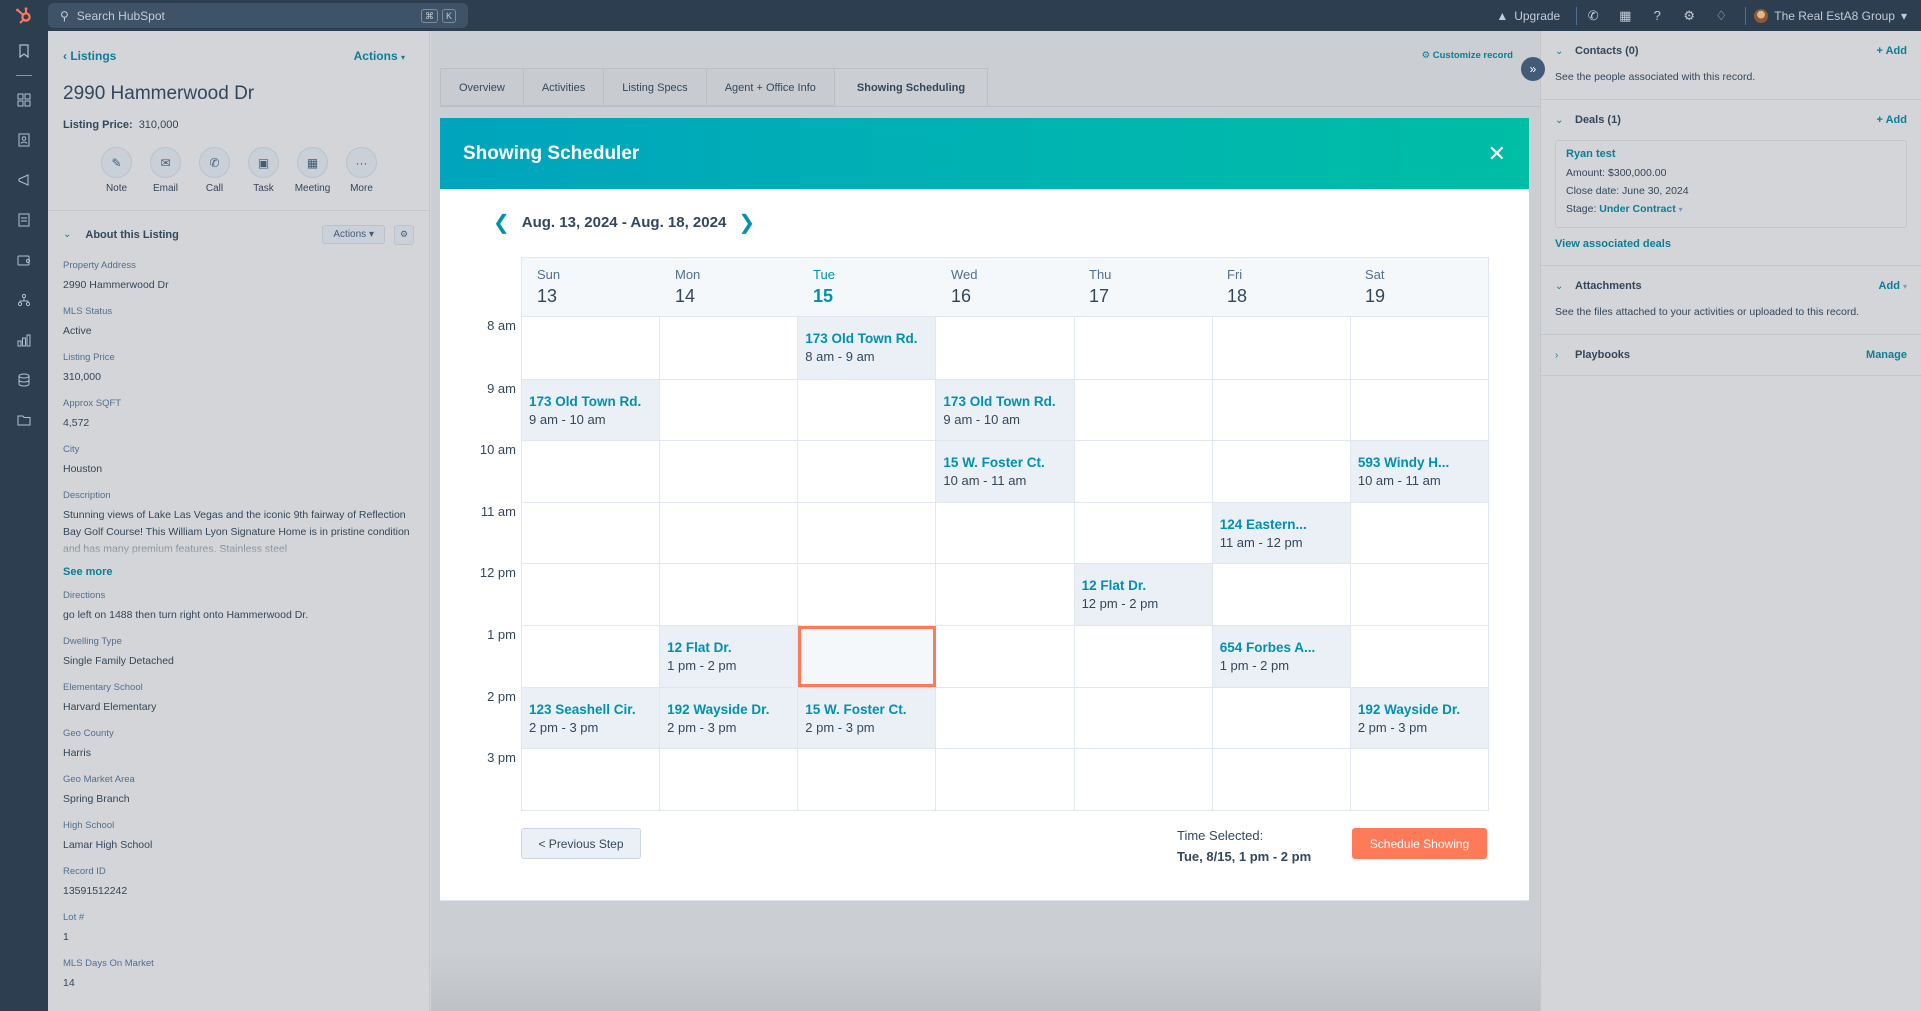  What do you see at coordinates (911, 87) in the screenshot?
I see `tab-showing-scheduling: Showing Scheduling` at bounding box center [911, 87].